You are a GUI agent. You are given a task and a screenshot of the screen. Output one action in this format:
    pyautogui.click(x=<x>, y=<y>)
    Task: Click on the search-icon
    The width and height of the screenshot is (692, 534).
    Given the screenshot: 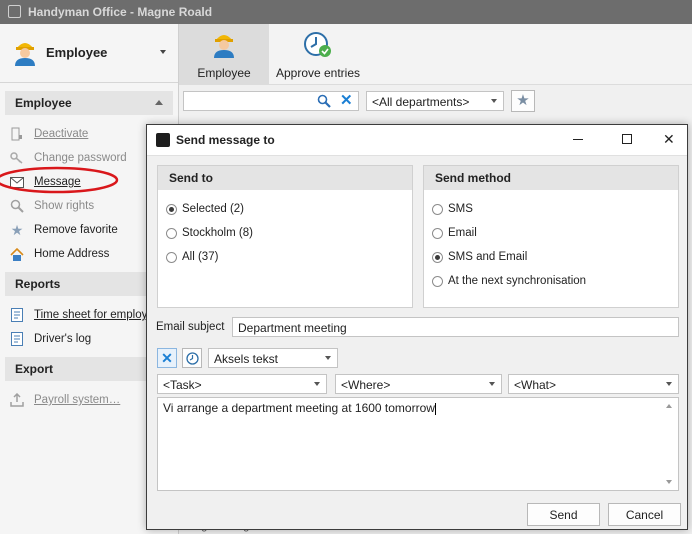 What is the action you would take?
    pyautogui.click(x=324, y=102)
    